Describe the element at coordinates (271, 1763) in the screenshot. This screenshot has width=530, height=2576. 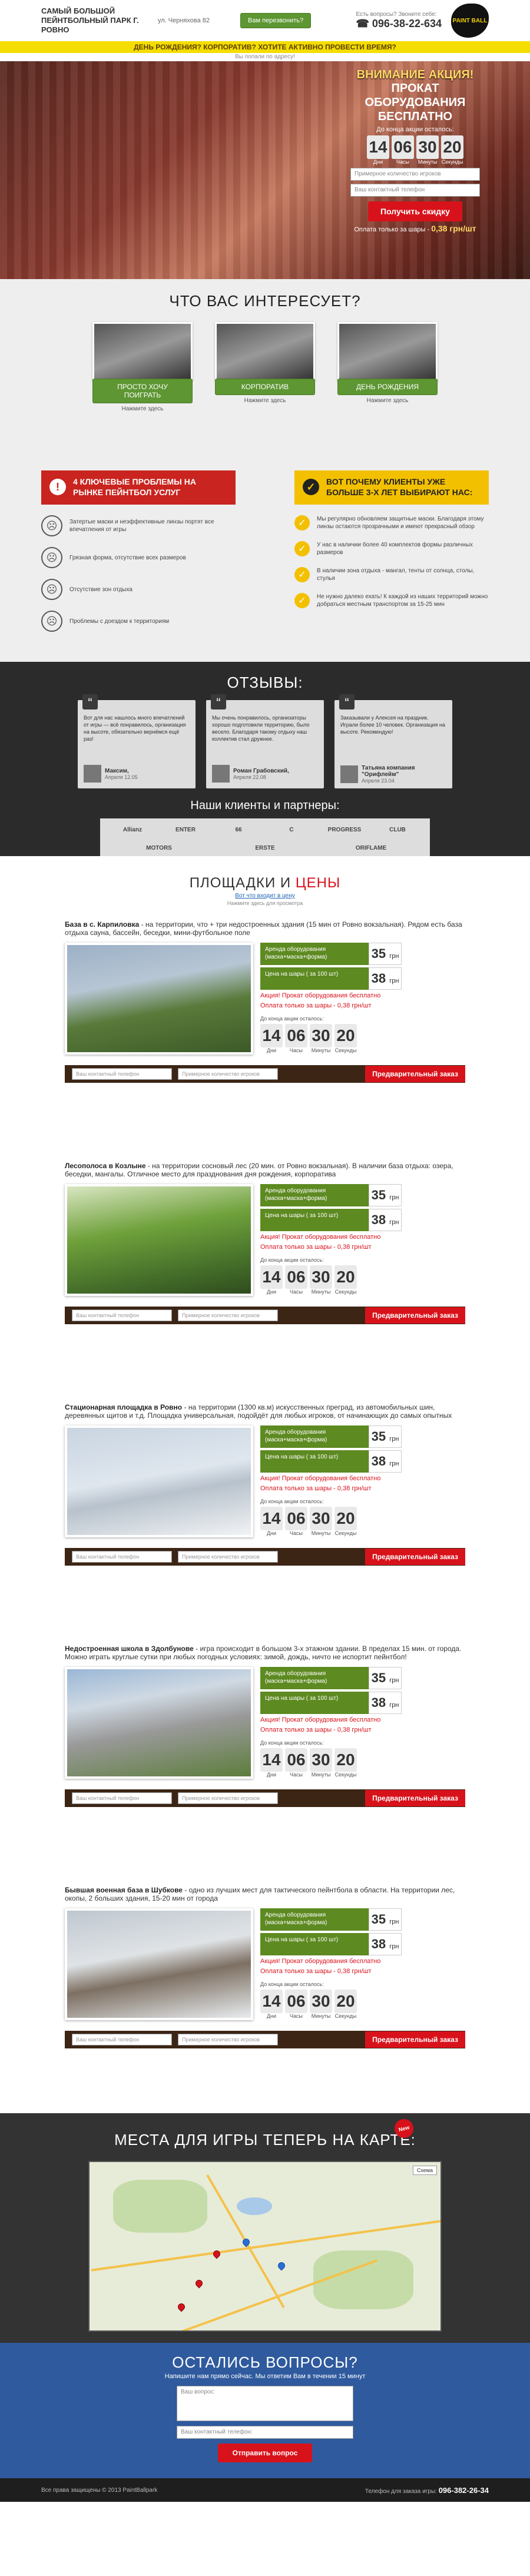
I see `timer-unit: 14 Дни` at that location.